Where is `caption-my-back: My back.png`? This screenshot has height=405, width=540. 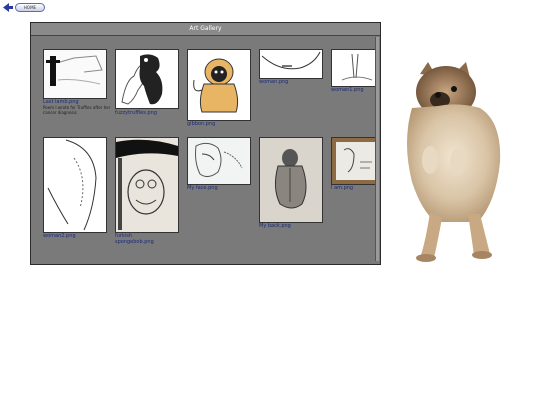
caption-my-back: My back.png is located at coordinates (275, 226).